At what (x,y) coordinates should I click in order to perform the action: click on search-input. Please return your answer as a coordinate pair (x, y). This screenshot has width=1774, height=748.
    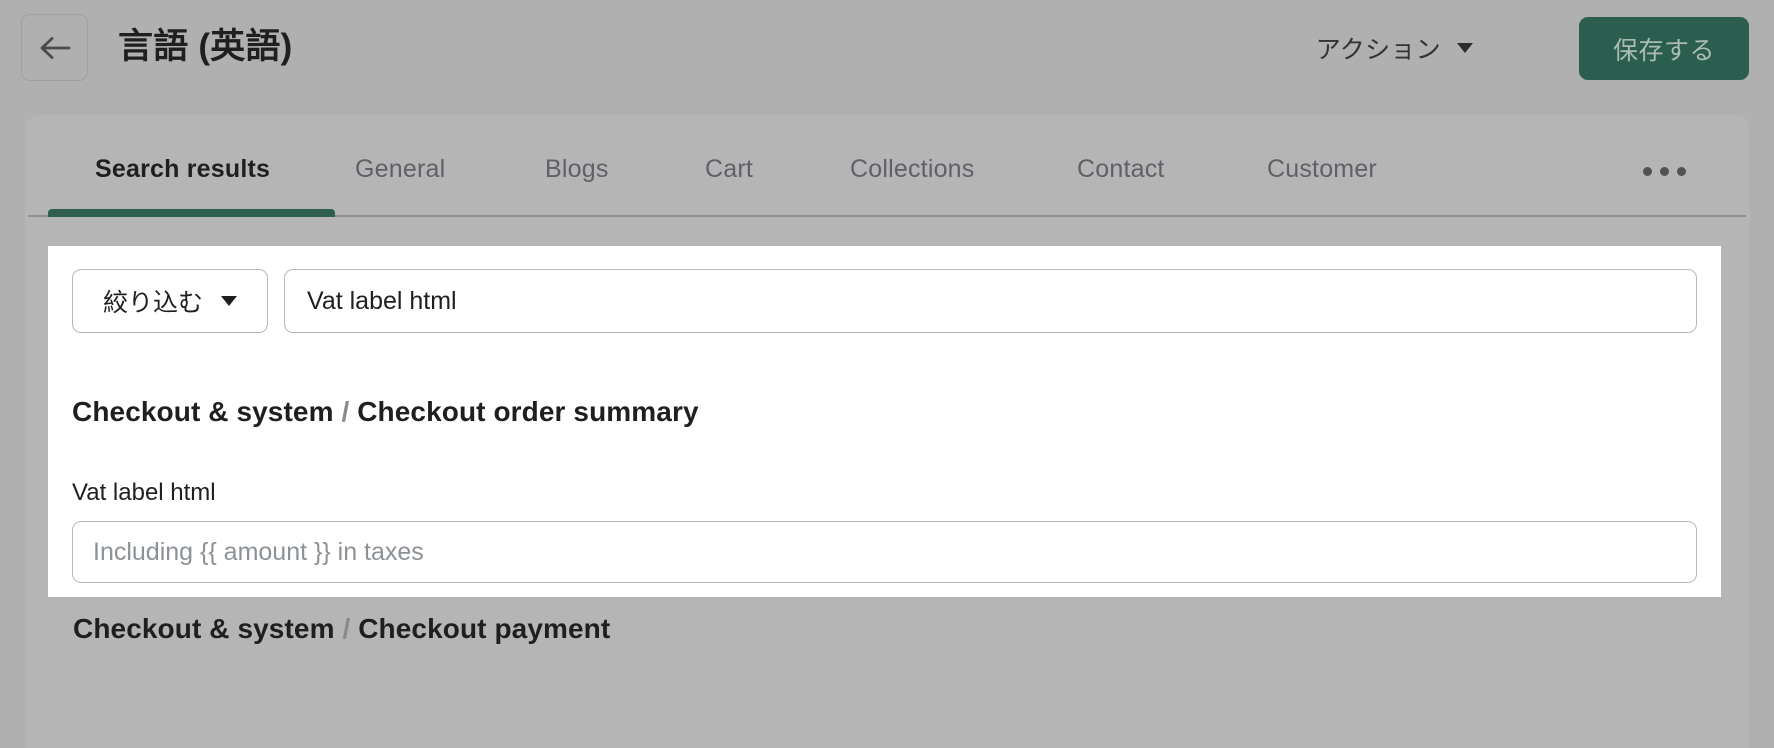
    Looking at the image, I should click on (990, 301).